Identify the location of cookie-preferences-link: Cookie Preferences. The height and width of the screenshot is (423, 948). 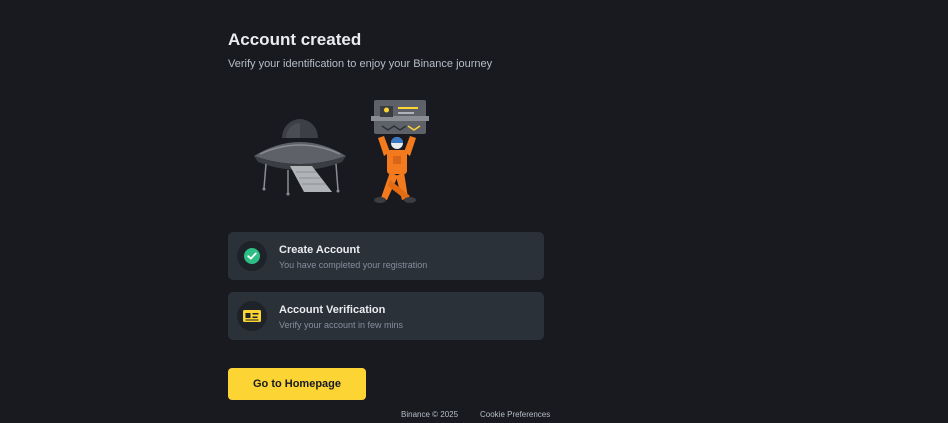
(515, 414).